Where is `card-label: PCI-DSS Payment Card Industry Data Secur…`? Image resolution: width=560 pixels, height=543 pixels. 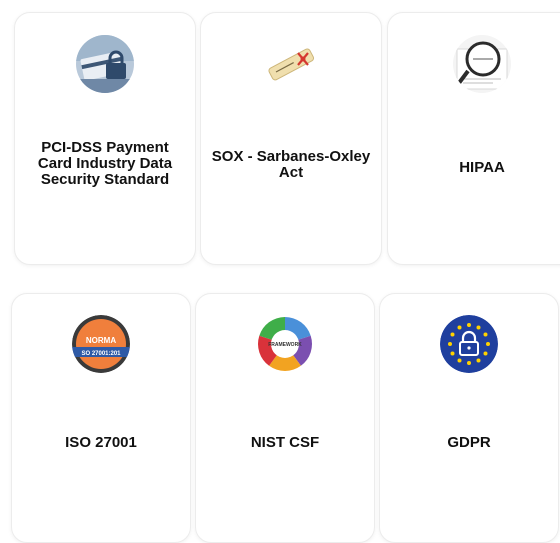 card-label: PCI-DSS Payment Card Industry Data Secur… is located at coordinates (105, 163).